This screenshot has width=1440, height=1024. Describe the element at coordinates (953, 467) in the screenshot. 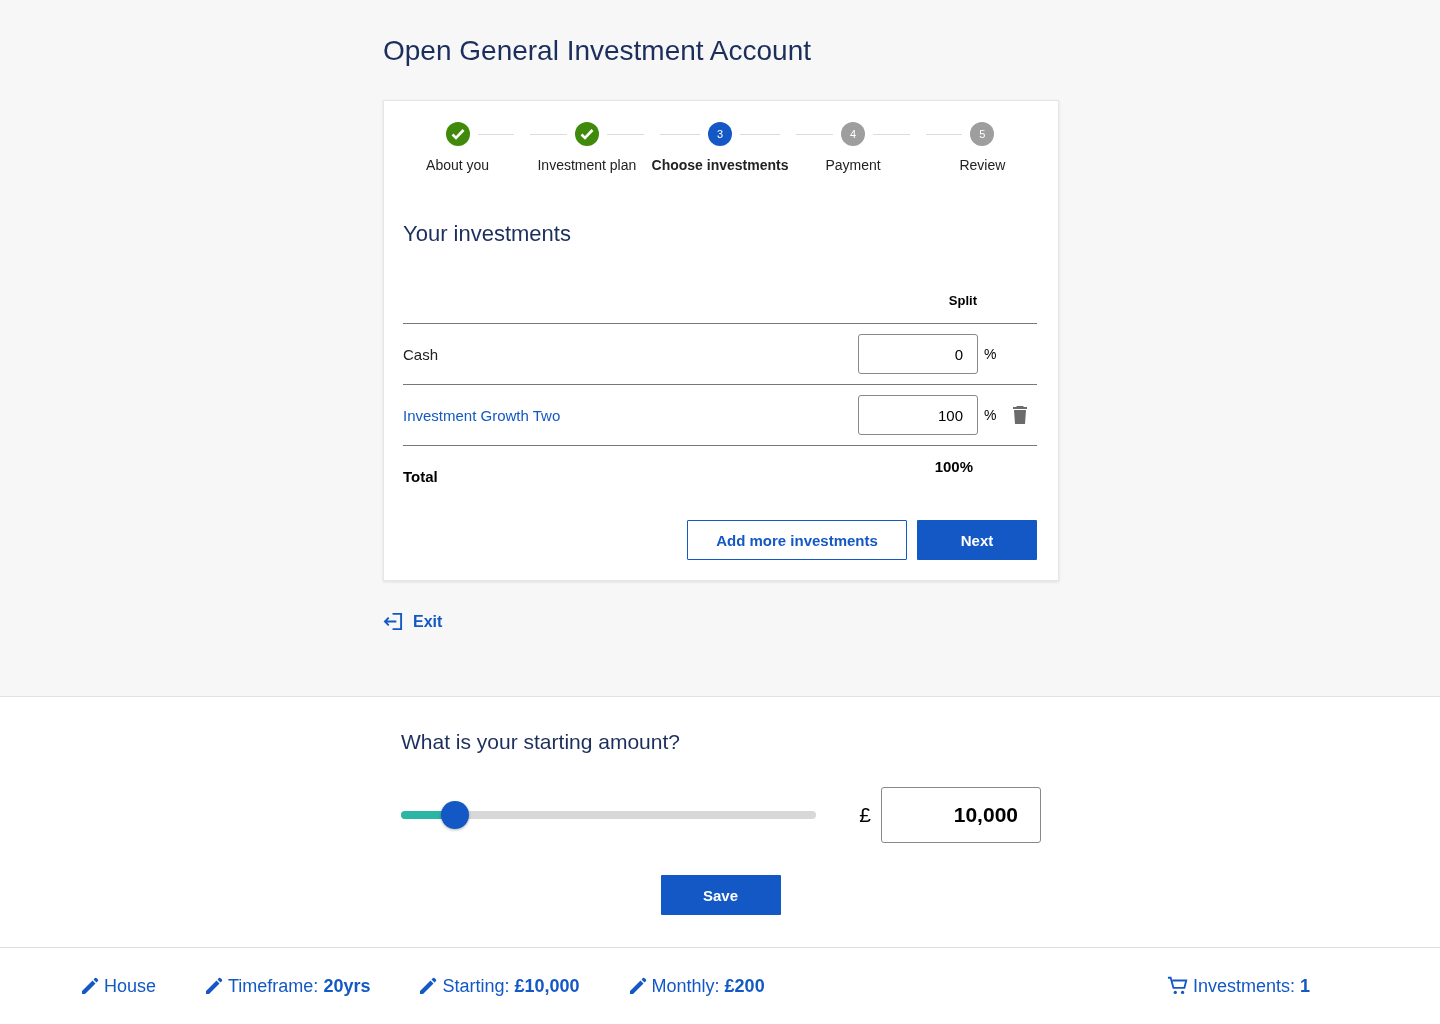

I see `total-value: 100%` at that location.